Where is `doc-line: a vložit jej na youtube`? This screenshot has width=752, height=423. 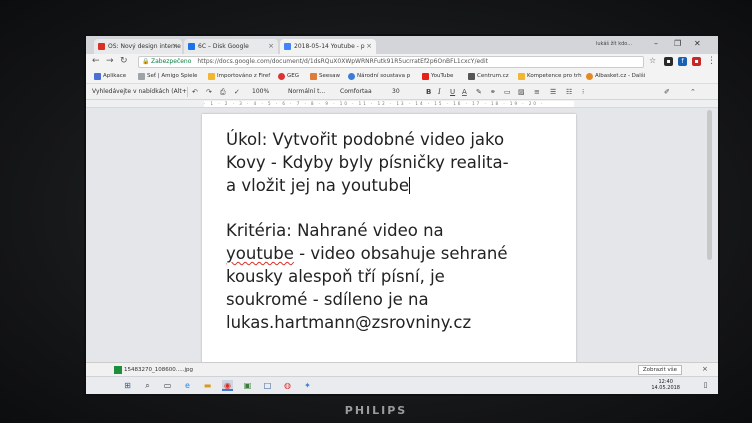
doc-line: a vložit jej na youtube is located at coordinates (318, 185).